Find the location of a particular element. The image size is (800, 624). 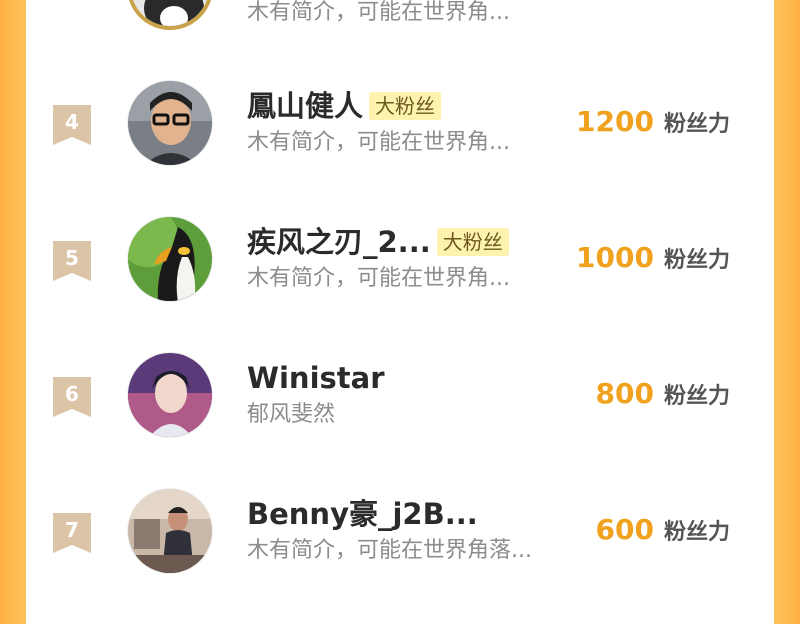

rank-ribbon: 5 is located at coordinates (72, 261).